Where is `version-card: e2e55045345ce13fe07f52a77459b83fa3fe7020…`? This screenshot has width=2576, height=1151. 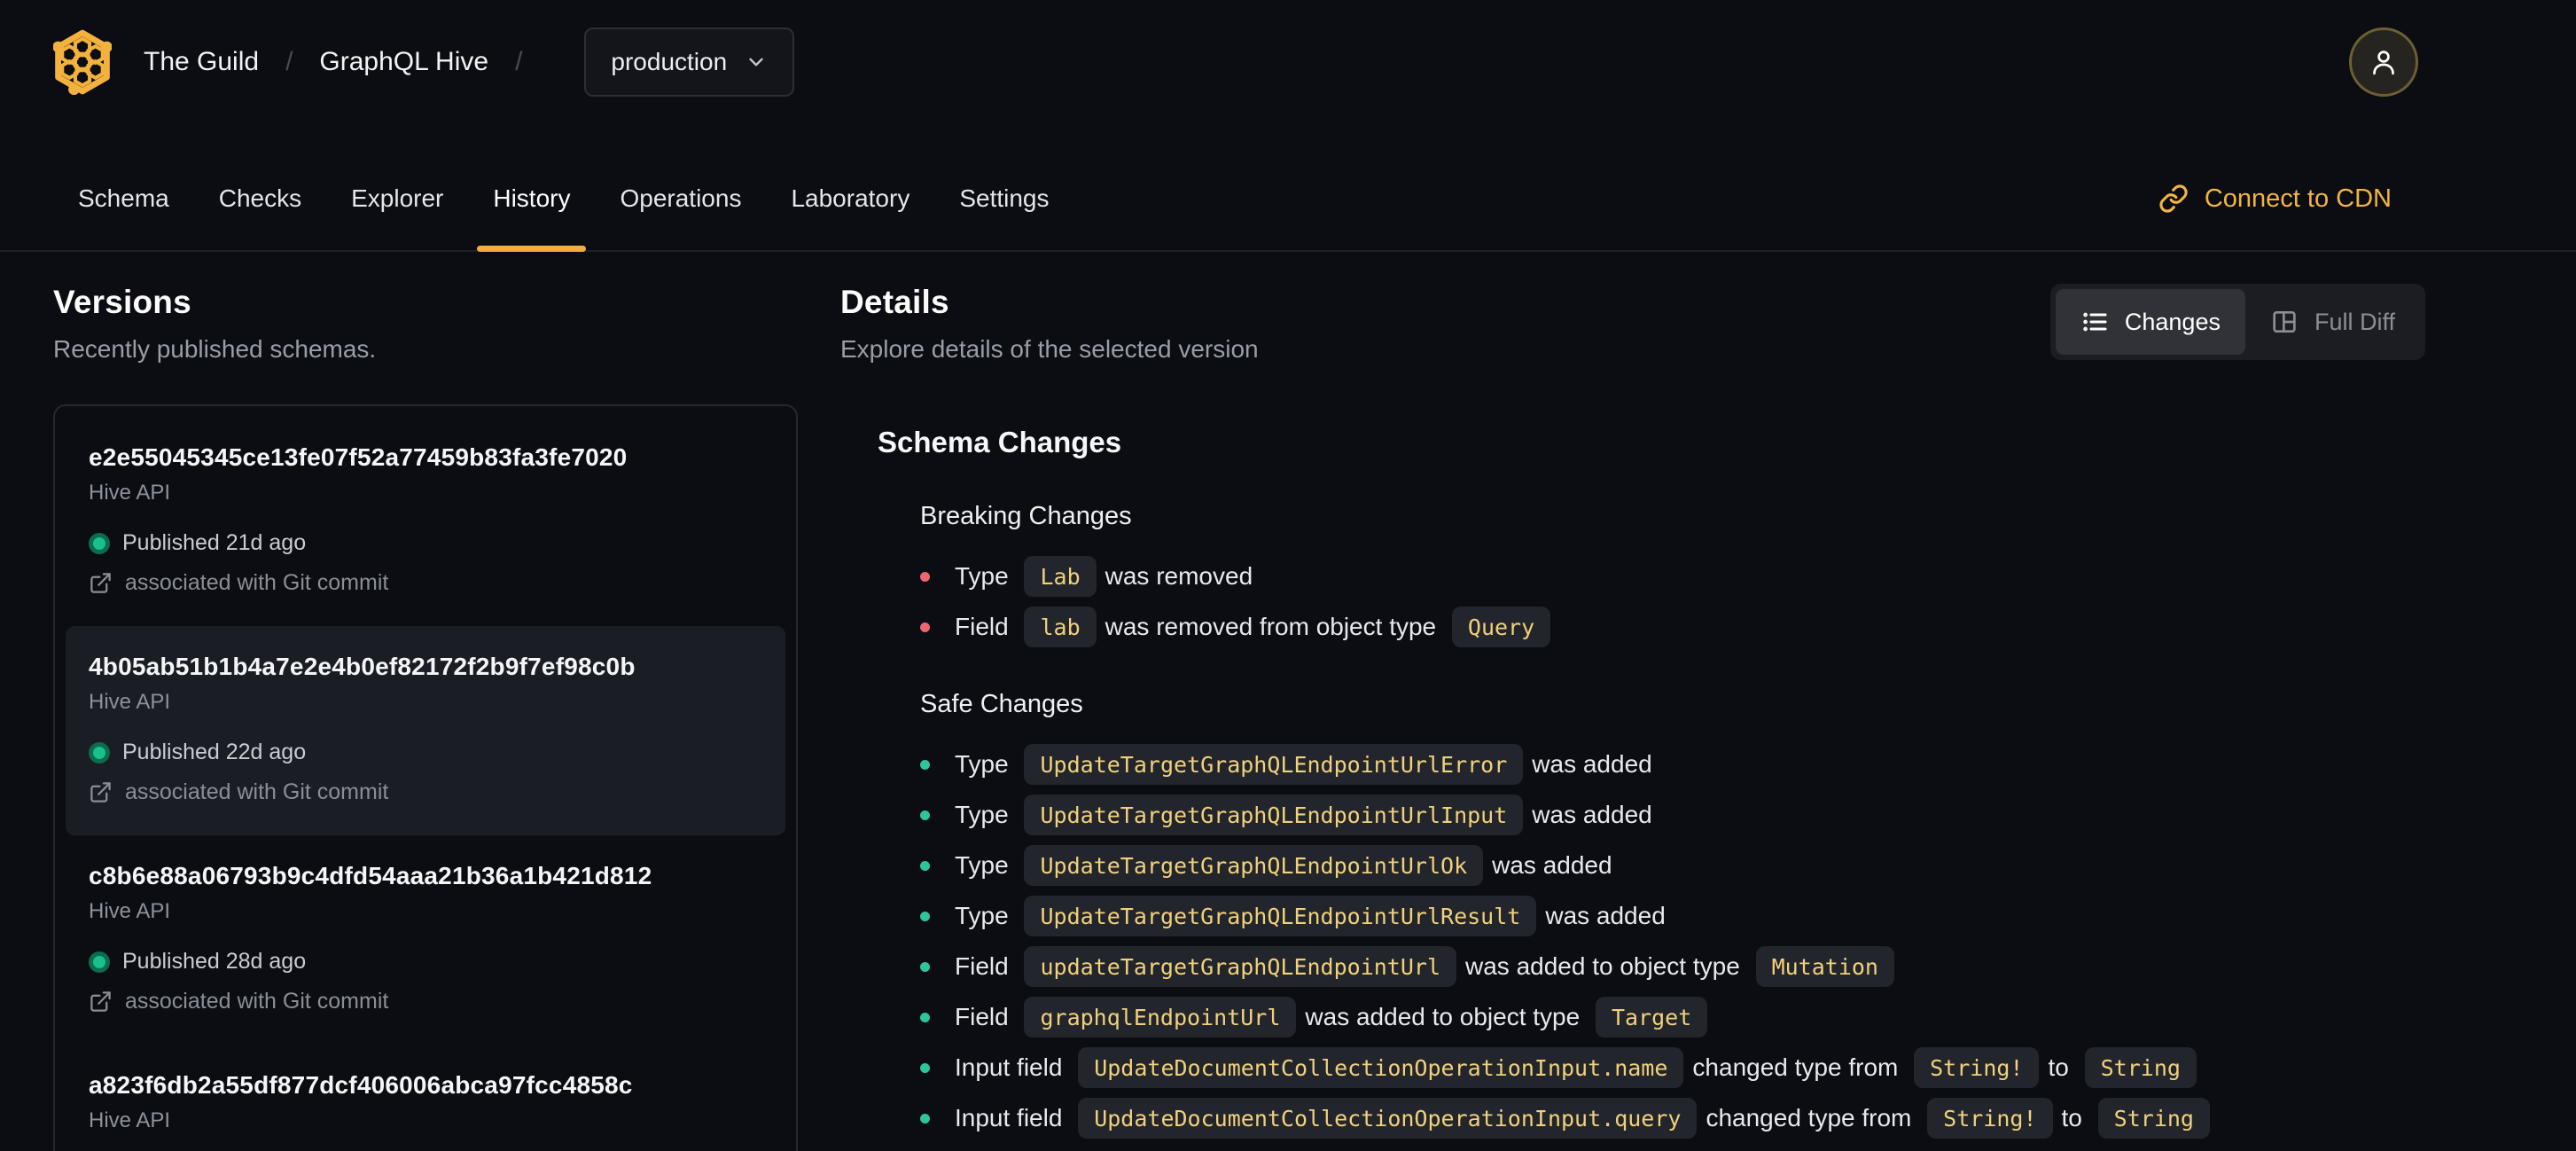 version-card: e2e55045345ce13fe07f52a77459b83fa3fe7020… is located at coordinates (425, 521).